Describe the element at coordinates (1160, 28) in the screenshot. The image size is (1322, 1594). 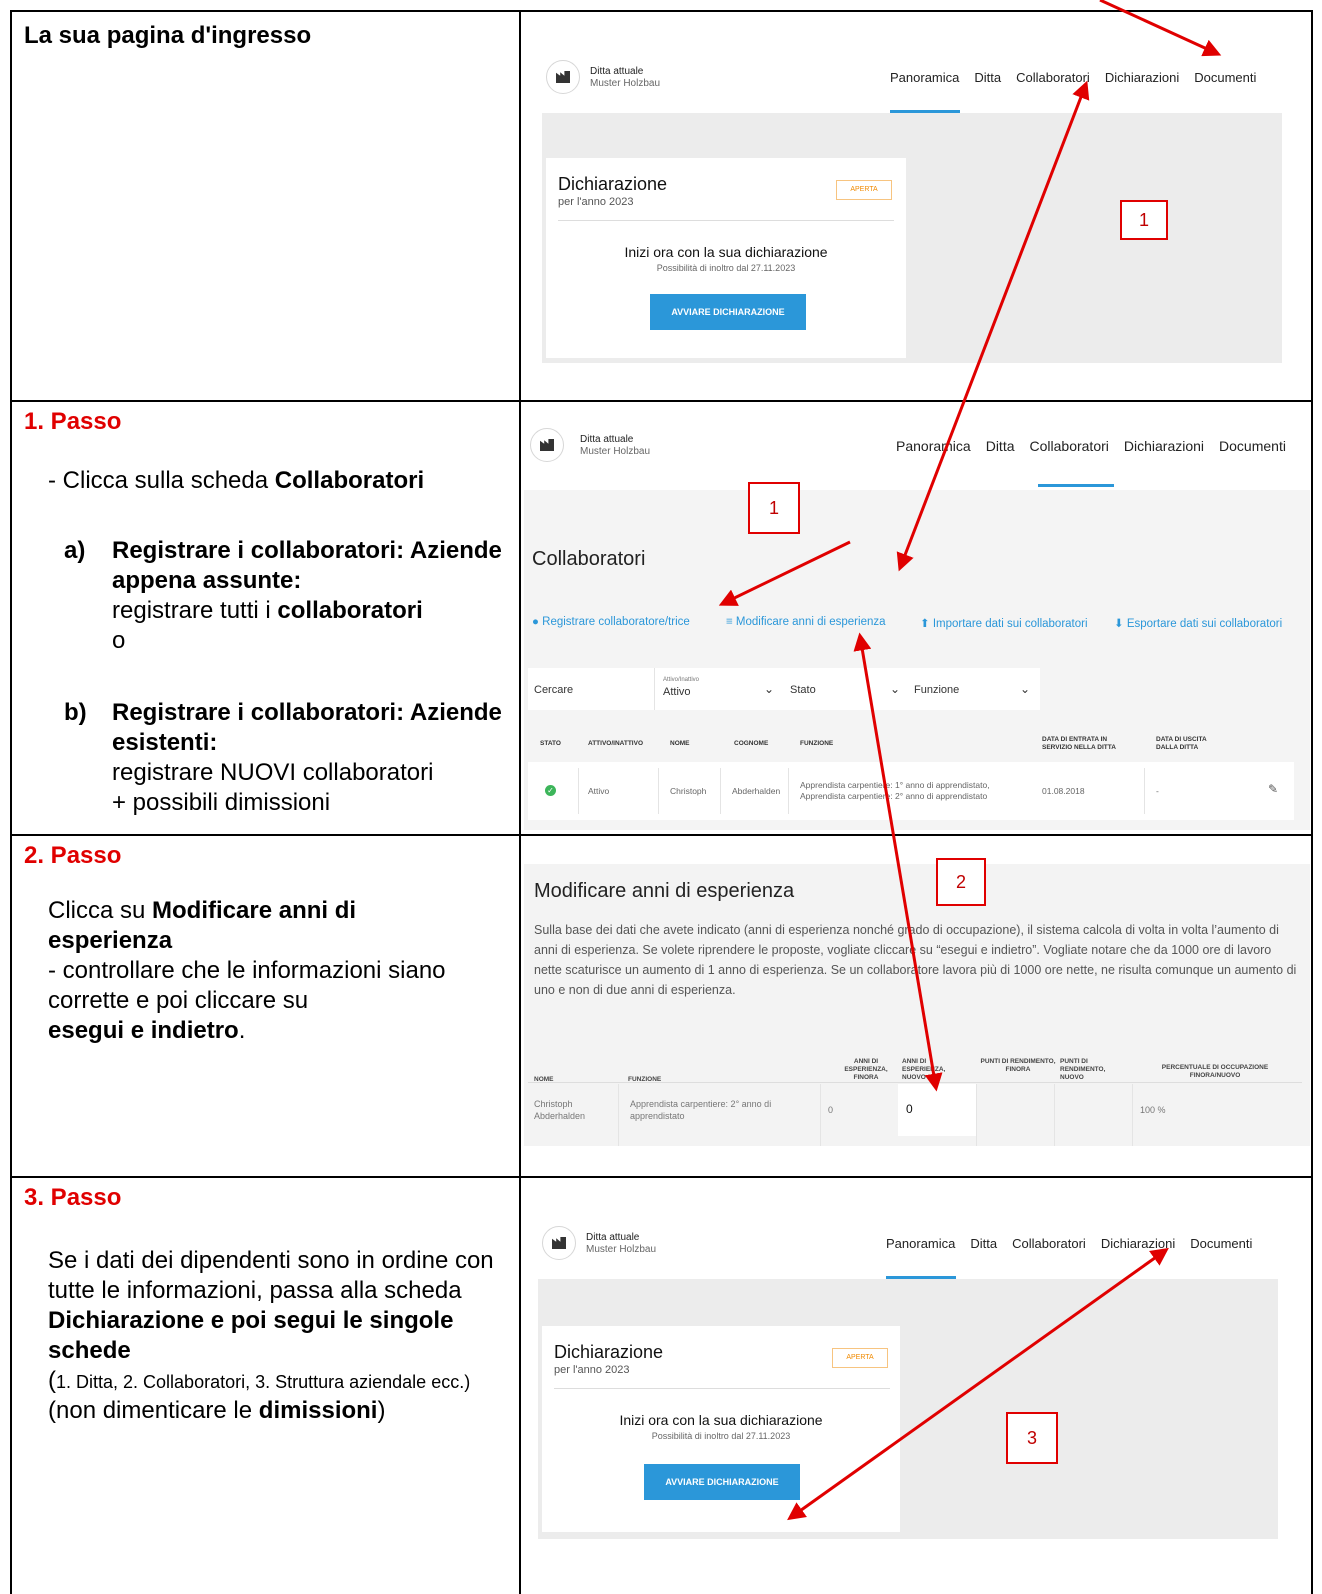
I see `arrow-to-documenti` at that location.